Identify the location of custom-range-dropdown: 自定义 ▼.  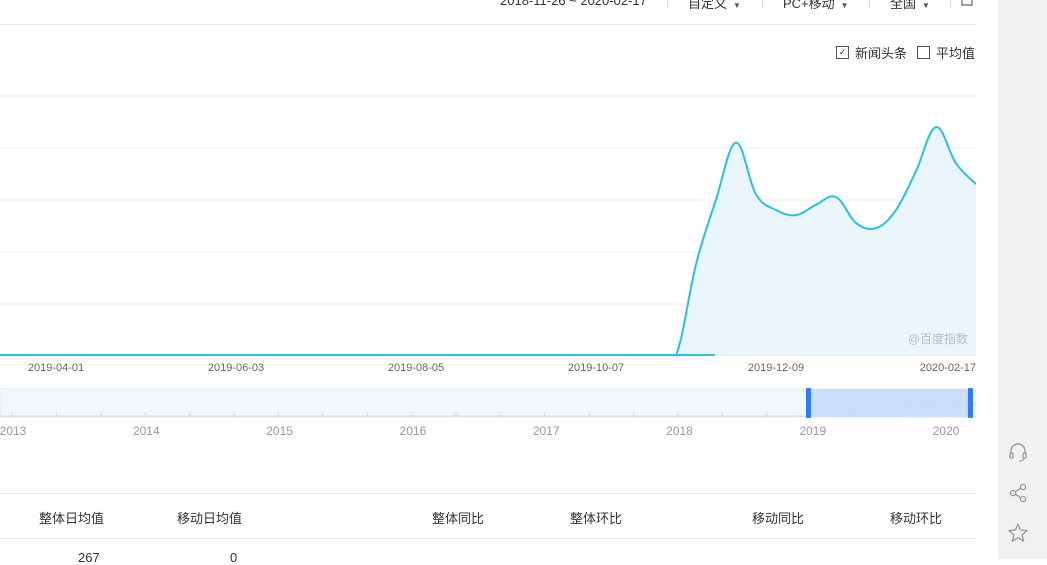
(714, 6).